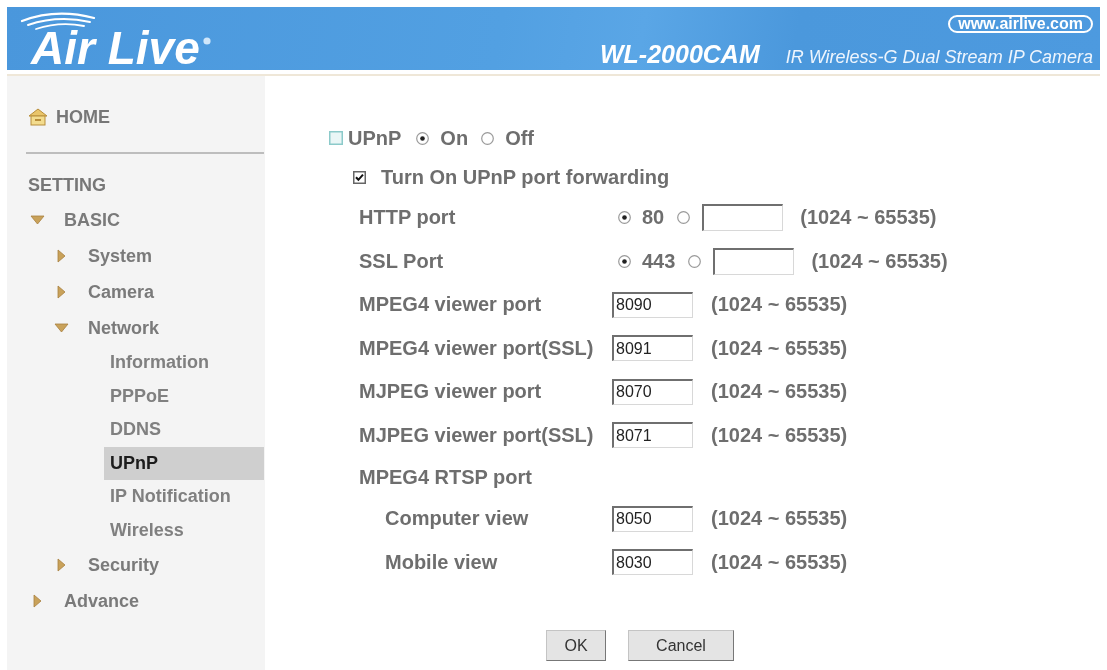  What do you see at coordinates (184, 463) in the screenshot?
I see `menu-item: UPnP` at bounding box center [184, 463].